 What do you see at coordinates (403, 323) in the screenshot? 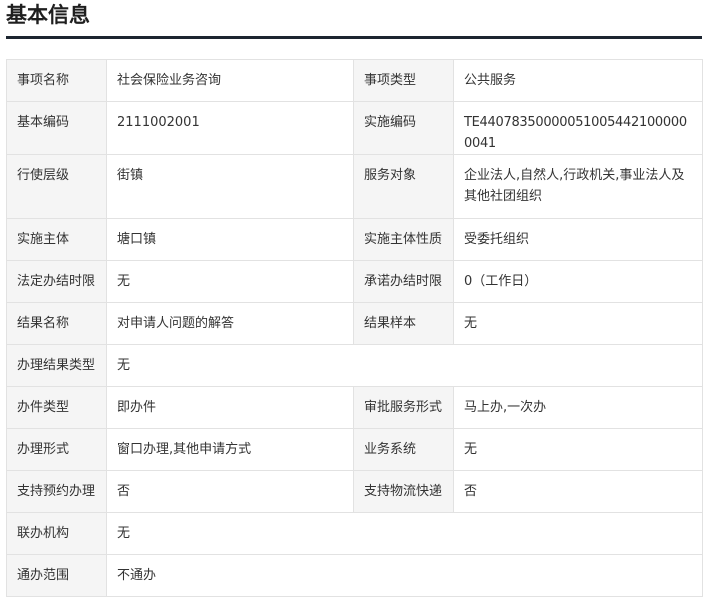
I see `field-label: 结果样本` at bounding box center [403, 323].